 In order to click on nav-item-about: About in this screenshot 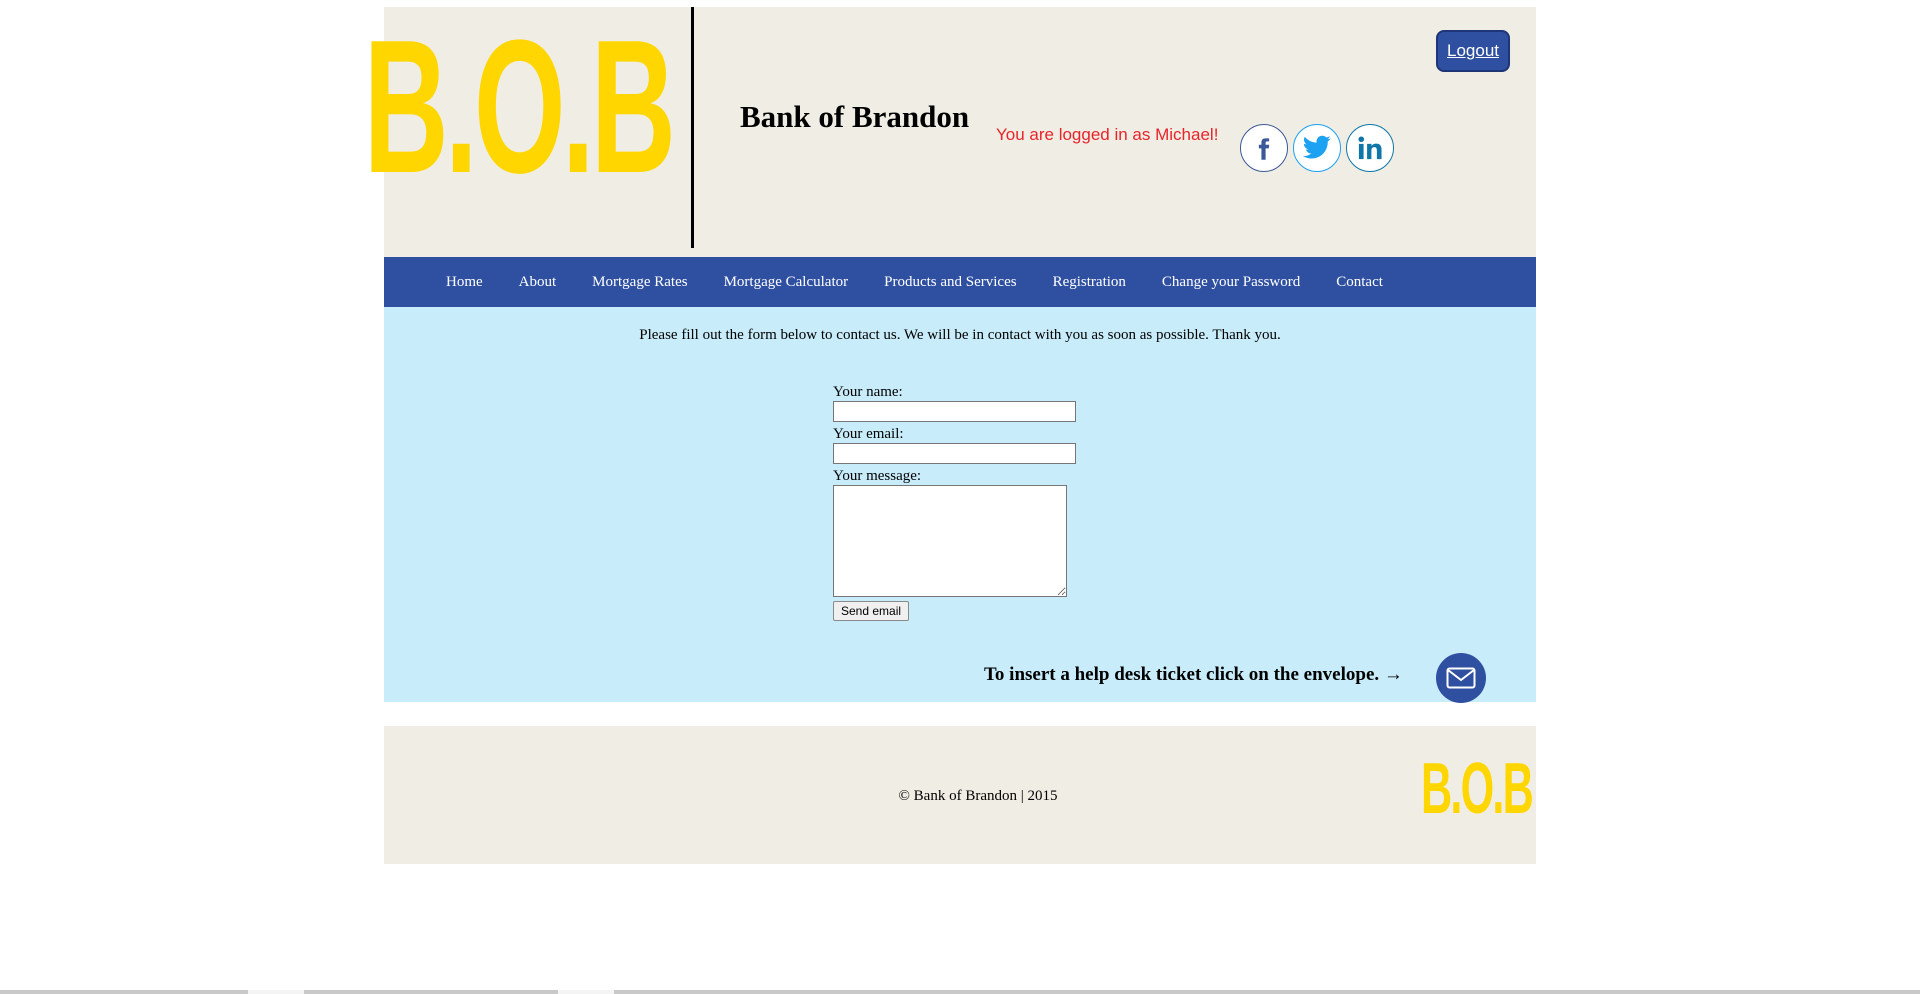, I will do `click(538, 282)`.